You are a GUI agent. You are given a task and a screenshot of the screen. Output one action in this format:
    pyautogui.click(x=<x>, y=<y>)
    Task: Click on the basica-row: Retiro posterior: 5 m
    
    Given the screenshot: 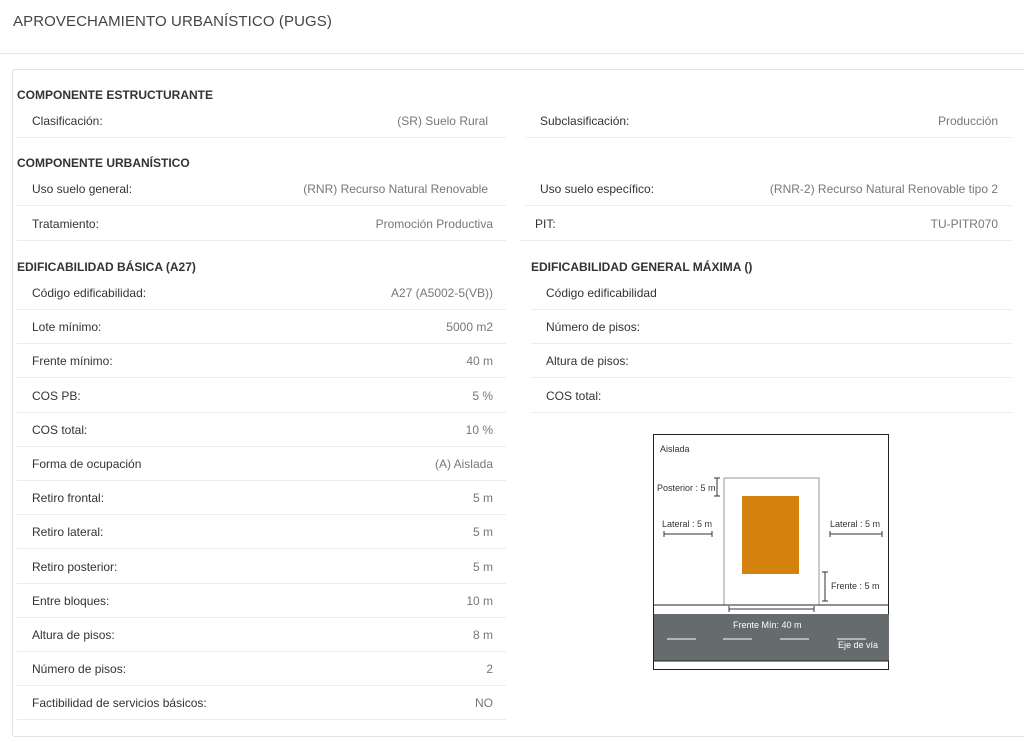 What is the action you would take?
    pyautogui.click(x=261, y=567)
    